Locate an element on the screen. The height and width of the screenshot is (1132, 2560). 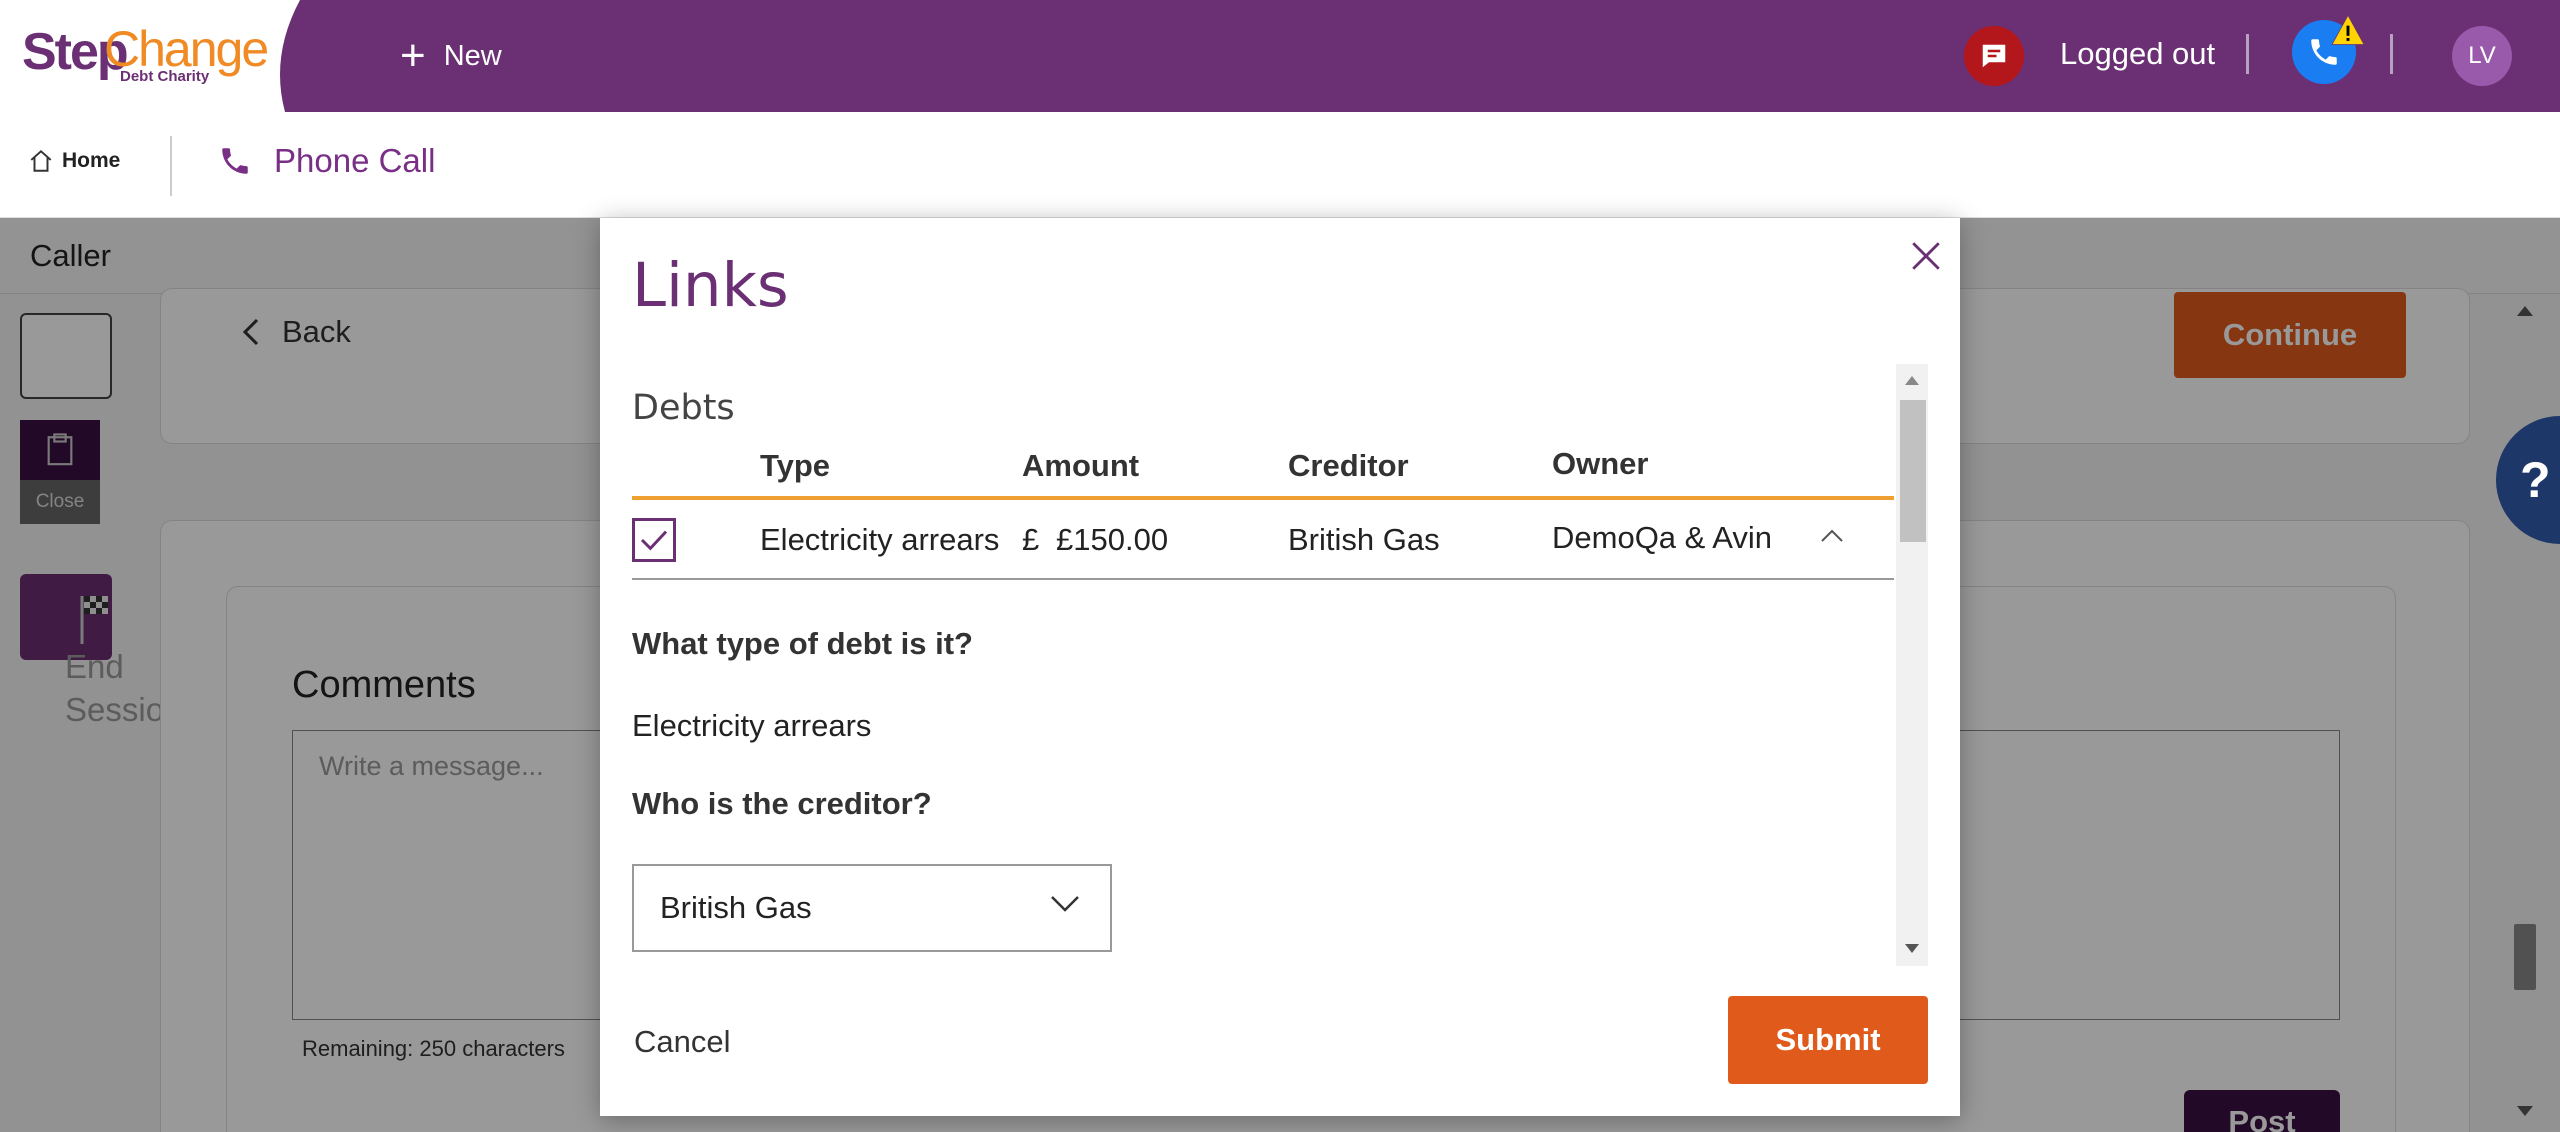
chevron-up-icon is located at coordinates (1832, 536).